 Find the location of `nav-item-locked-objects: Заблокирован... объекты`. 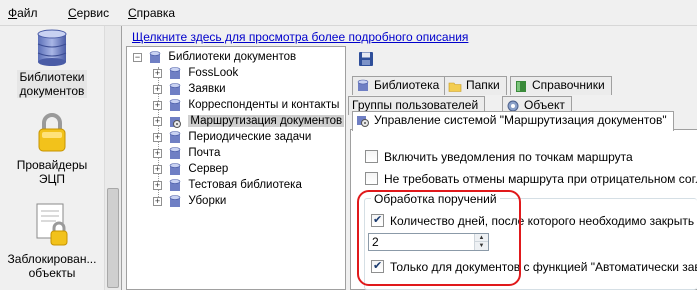

nav-item-locked-objects: Заблокирован... объекты is located at coordinates (52, 241).